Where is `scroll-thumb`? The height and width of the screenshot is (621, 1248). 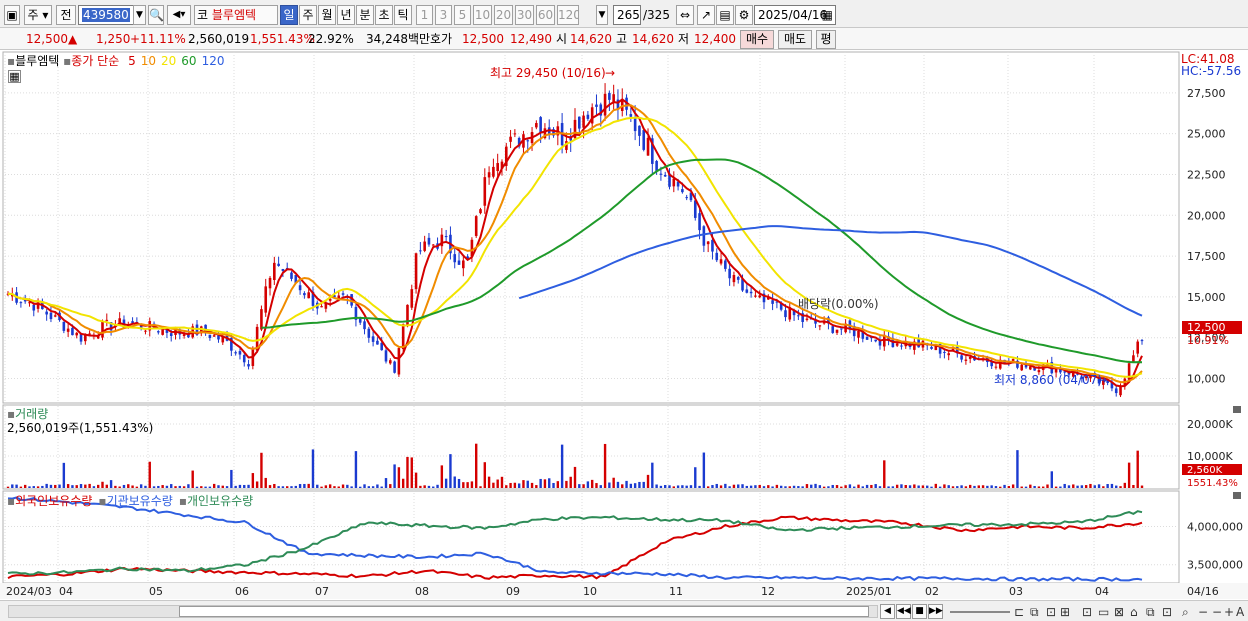
scroll-thumb is located at coordinates (524, 611).